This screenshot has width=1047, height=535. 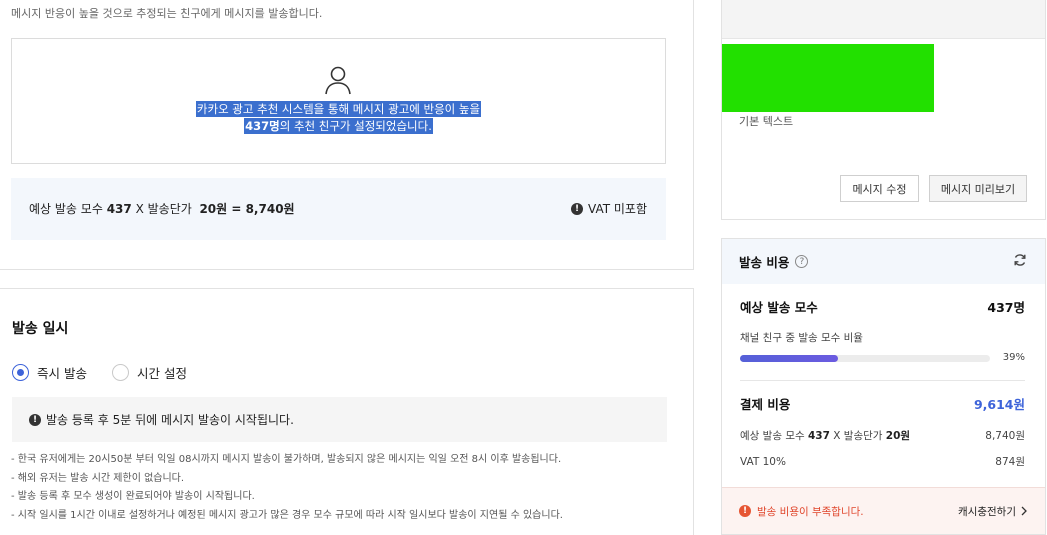 I want to click on vat-value: 874원, so click(x=1010, y=462).